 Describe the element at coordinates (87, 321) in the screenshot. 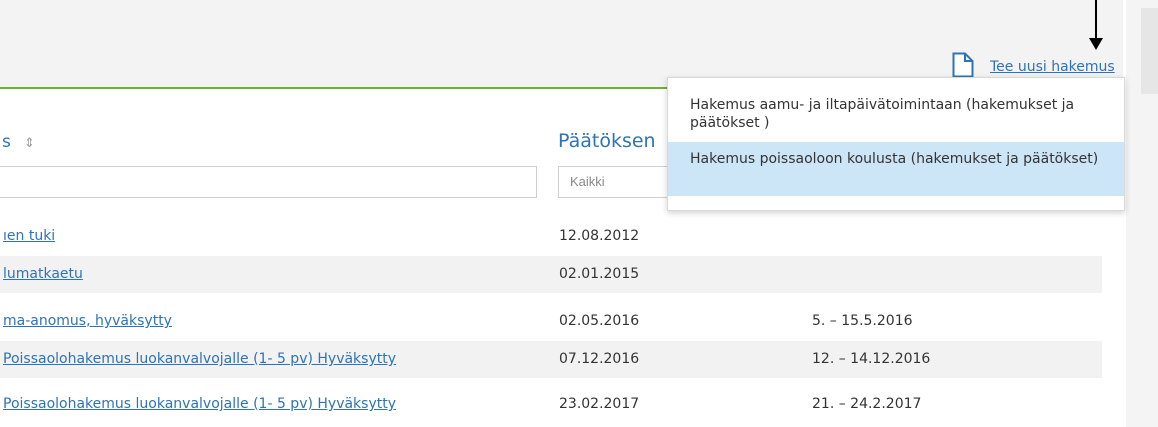

I see `application-link: ma-anomus, hyväksytty` at that location.